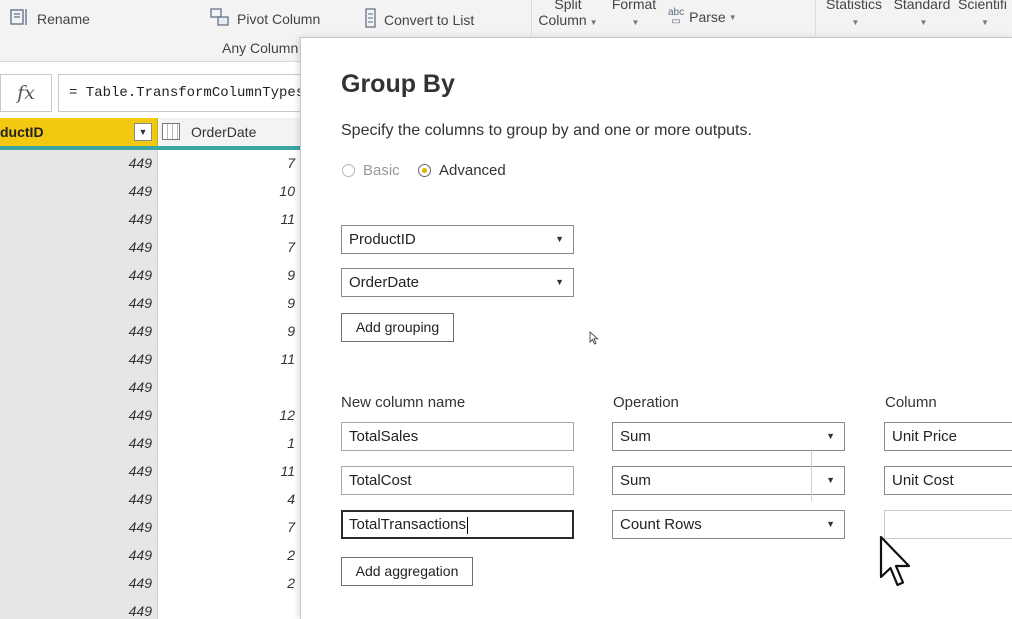 The height and width of the screenshot is (619, 1012). I want to click on grouping-select-2: OrderDate ▼, so click(457, 282).